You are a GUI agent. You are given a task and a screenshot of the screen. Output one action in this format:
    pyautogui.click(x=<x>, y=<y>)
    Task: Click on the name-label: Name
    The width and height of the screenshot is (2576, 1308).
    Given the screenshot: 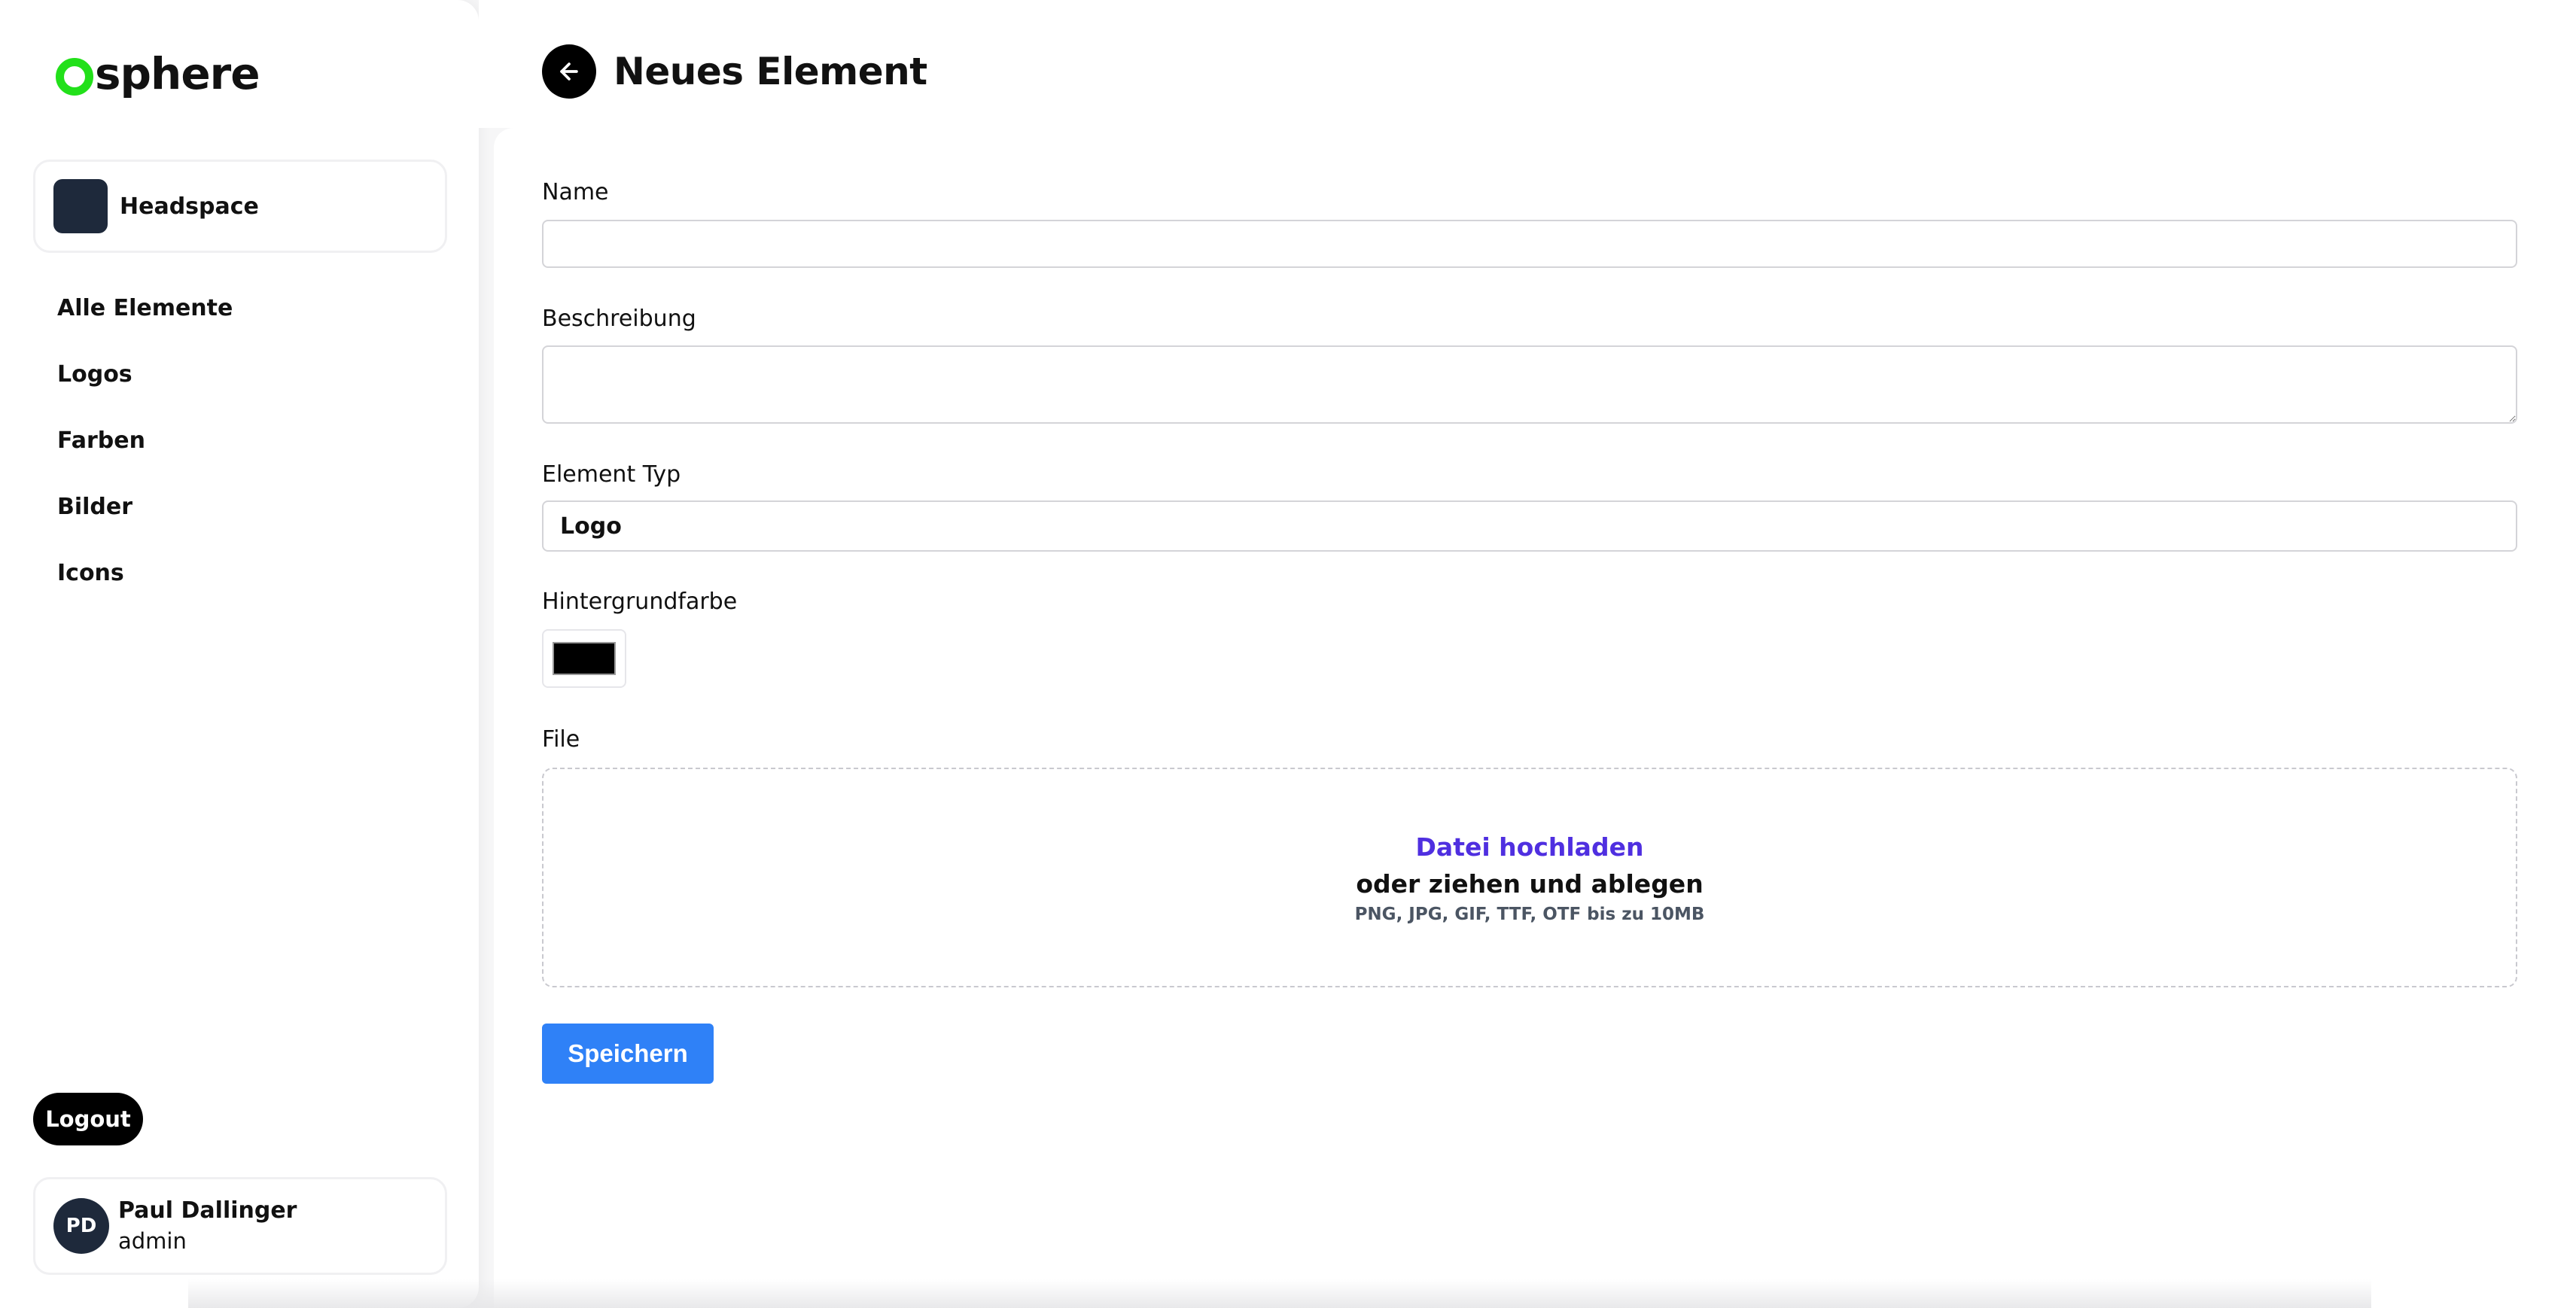 What is the action you would take?
    pyautogui.click(x=576, y=192)
    